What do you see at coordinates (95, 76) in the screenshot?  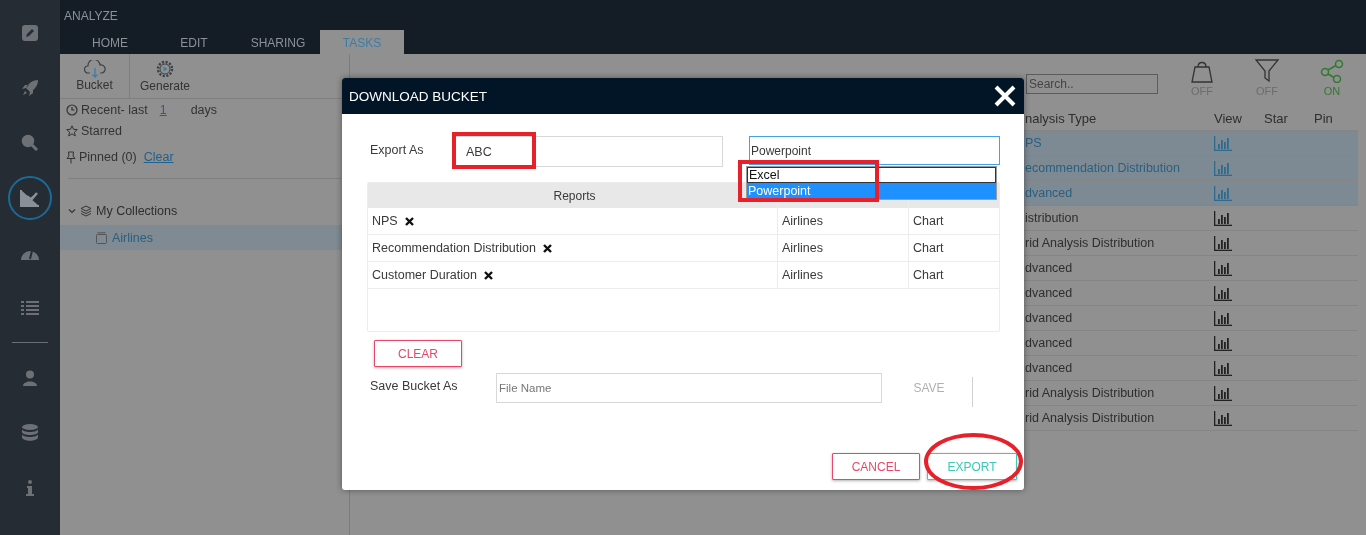 I see `toolbar-button: Bucket` at bounding box center [95, 76].